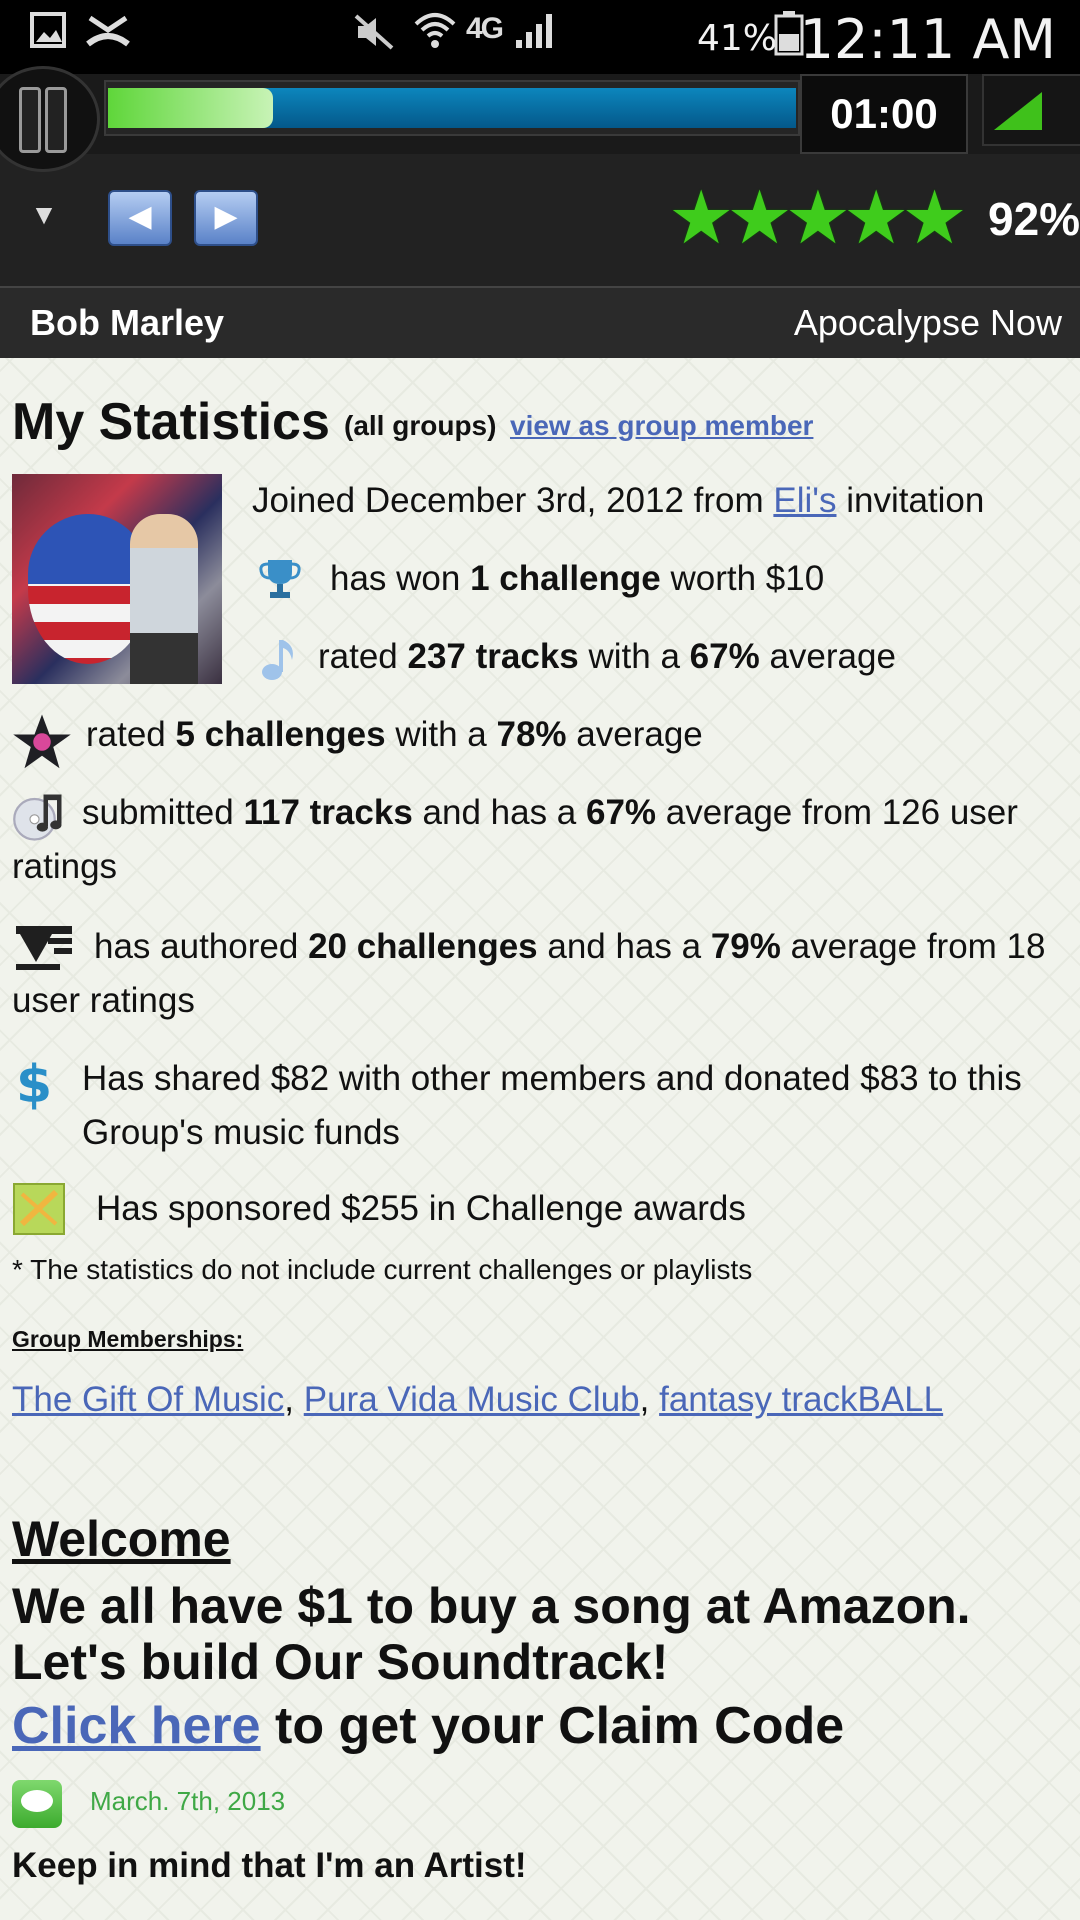 The height and width of the screenshot is (1920, 1080). I want to click on rated-ch-count: 5 challenges, so click(280, 734).